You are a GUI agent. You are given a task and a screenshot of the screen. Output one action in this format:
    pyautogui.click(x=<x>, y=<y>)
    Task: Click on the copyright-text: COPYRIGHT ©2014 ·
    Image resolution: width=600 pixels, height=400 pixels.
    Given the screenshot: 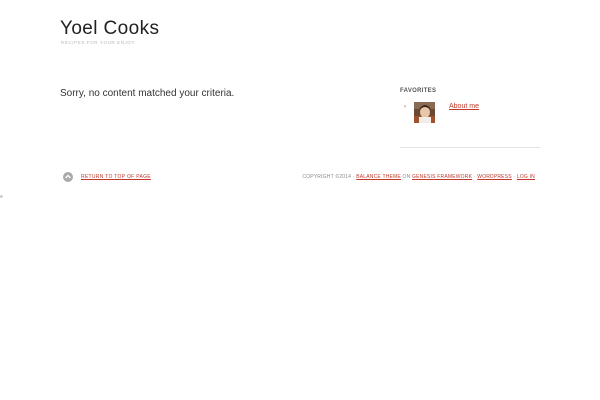 What is the action you would take?
    pyautogui.click(x=328, y=177)
    